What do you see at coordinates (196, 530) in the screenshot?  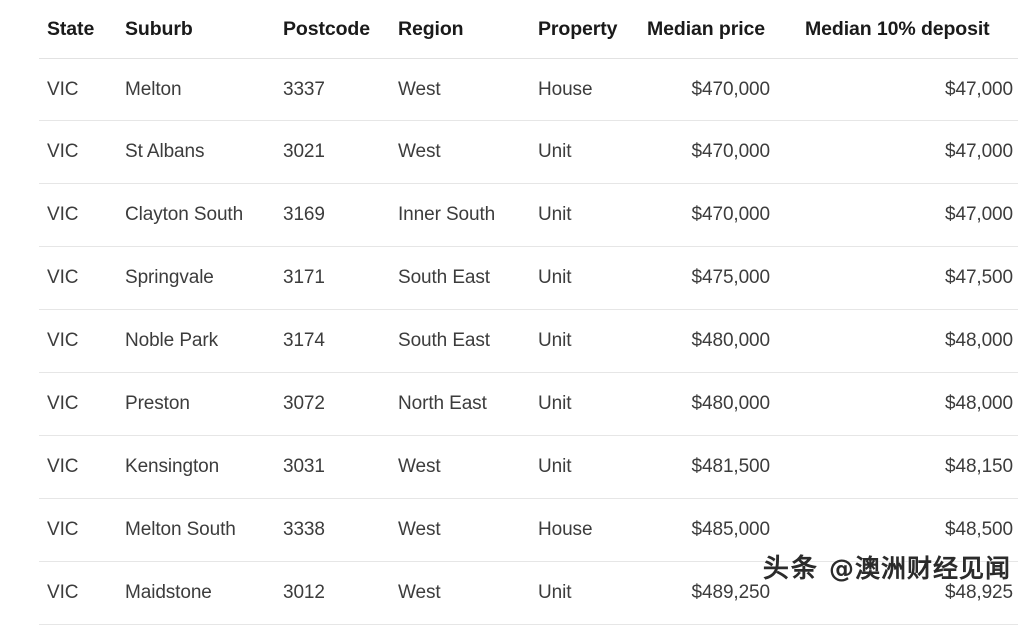 I see `cell-suburb: Melton South` at bounding box center [196, 530].